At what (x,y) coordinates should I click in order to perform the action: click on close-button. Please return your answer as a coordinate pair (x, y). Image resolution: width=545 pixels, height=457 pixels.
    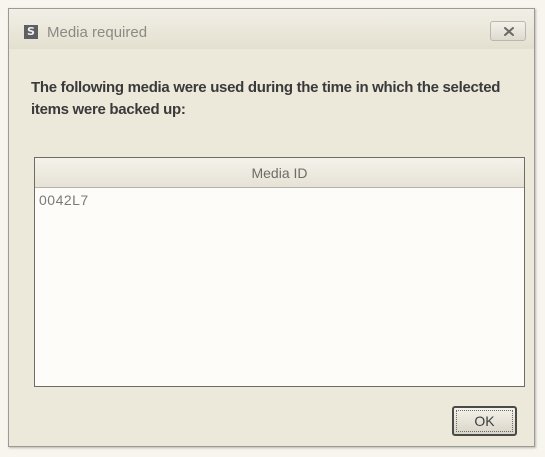
    Looking at the image, I should click on (508, 31).